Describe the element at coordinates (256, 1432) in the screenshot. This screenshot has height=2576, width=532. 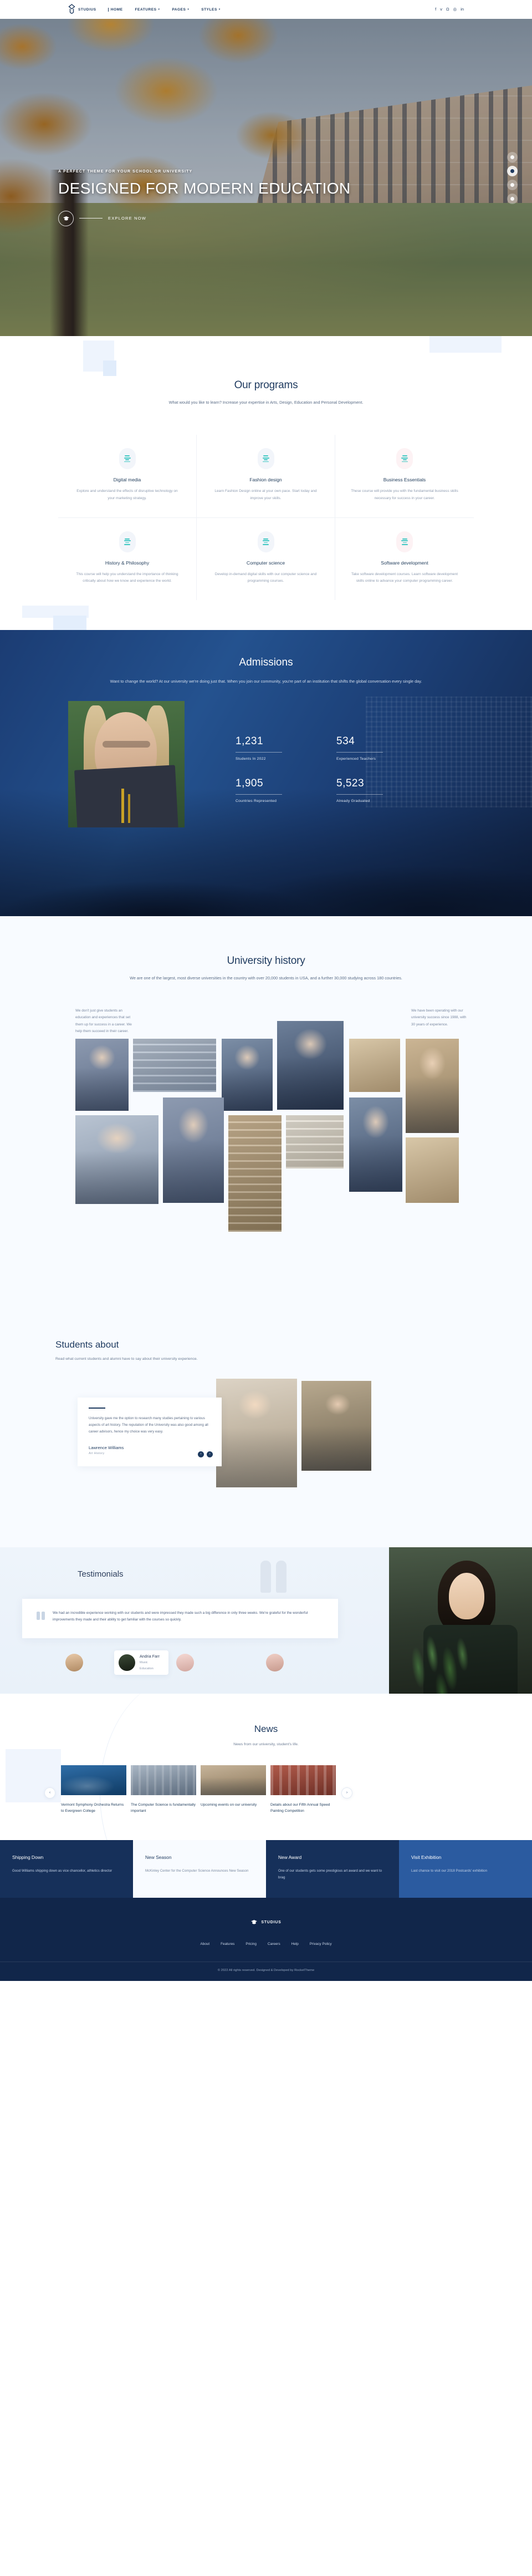
I see `student-photo` at that location.